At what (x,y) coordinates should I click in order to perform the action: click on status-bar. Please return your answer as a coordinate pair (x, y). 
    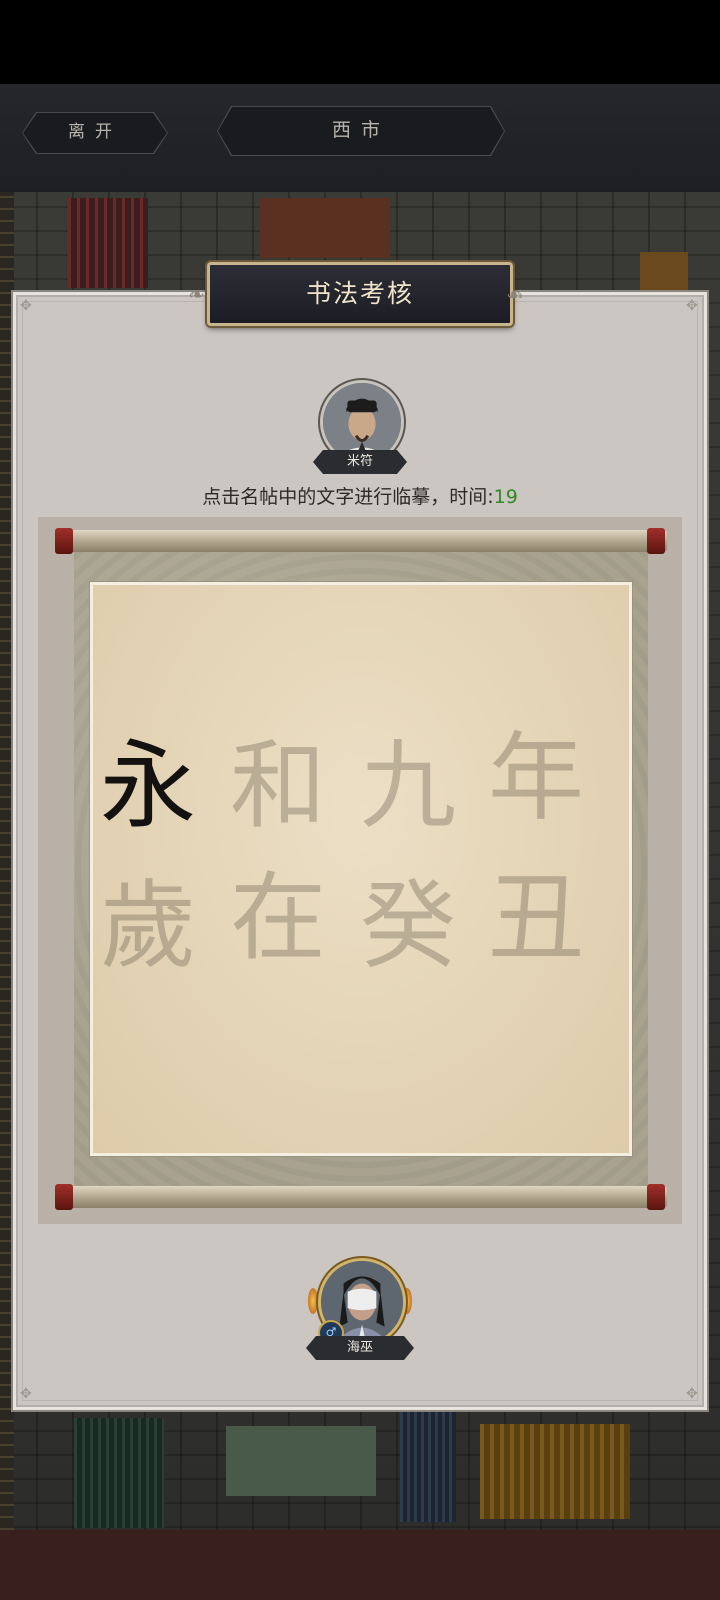
    Looking at the image, I should click on (360, 42).